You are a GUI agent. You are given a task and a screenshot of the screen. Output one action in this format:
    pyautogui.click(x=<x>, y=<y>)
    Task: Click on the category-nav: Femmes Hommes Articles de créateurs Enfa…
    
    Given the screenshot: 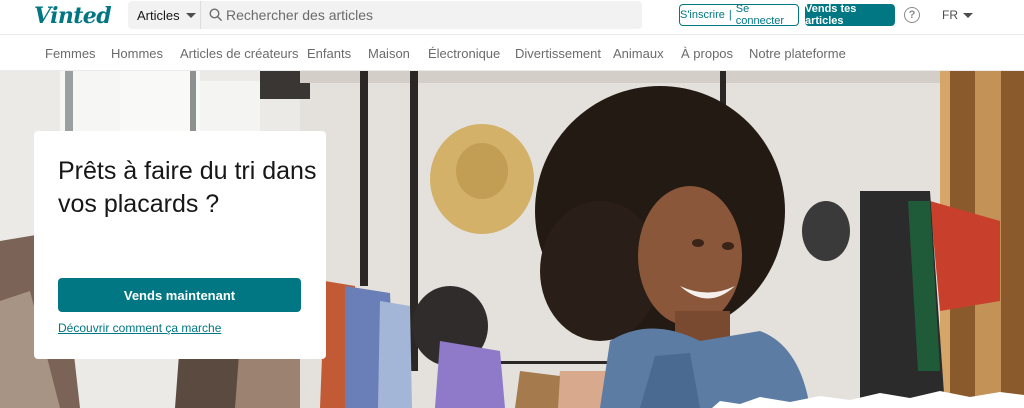 What is the action you would take?
    pyautogui.click(x=512, y=52)
    